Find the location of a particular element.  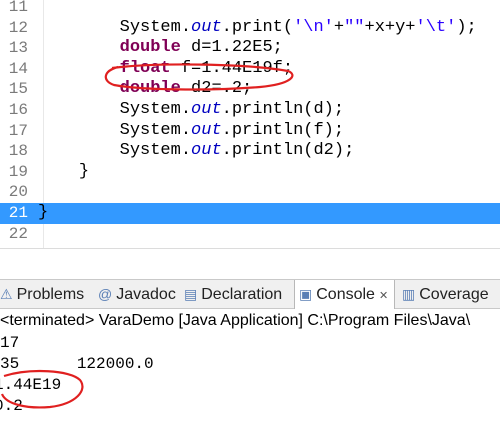

console-output-line: 35 122000.0 is located at coordinates (77, 364).